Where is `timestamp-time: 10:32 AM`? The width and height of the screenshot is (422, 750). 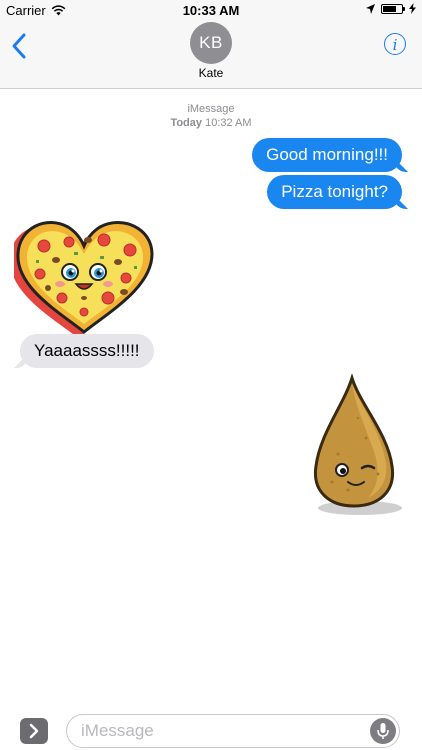 timestamp-time: 10:32 AM is located at coordinates (228, 123).